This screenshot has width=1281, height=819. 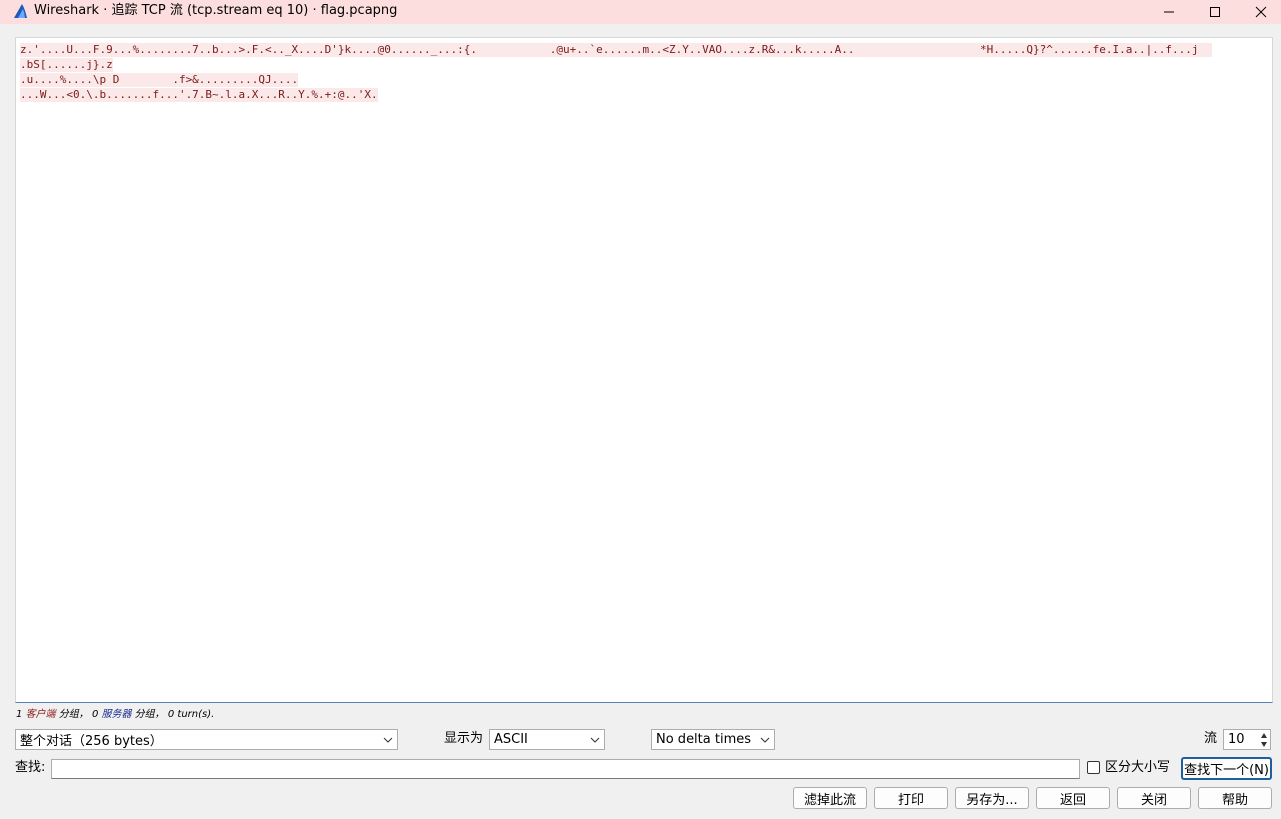 What do you see at coordinates (206, 739) in the screenshot?
I see `conversation-select: 整个对话（256 bytes）` at bounding box center [206, 739].